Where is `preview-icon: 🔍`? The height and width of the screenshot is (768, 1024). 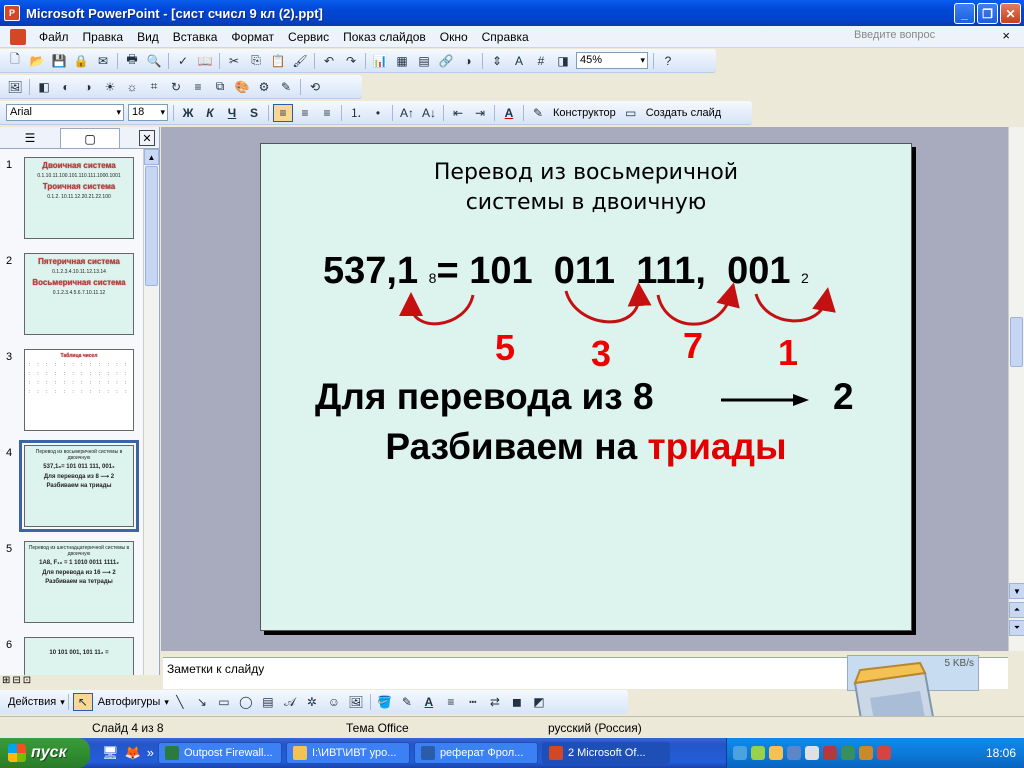
preview-icon: 🔍 is located at coordinates (154, 61).